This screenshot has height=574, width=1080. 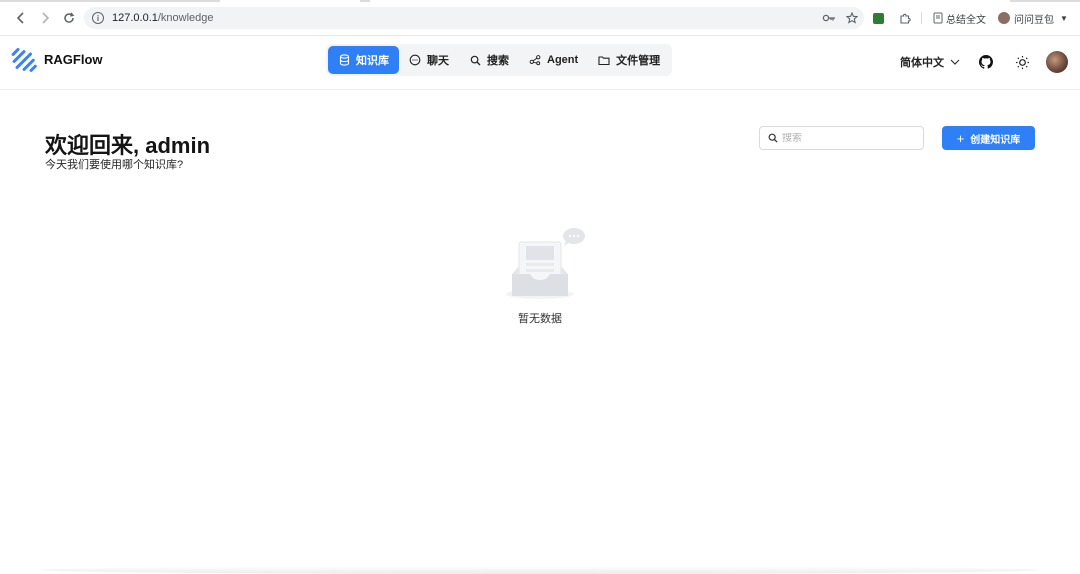 I want to click on language-label: 简体中文, so click(x=922, y=63).